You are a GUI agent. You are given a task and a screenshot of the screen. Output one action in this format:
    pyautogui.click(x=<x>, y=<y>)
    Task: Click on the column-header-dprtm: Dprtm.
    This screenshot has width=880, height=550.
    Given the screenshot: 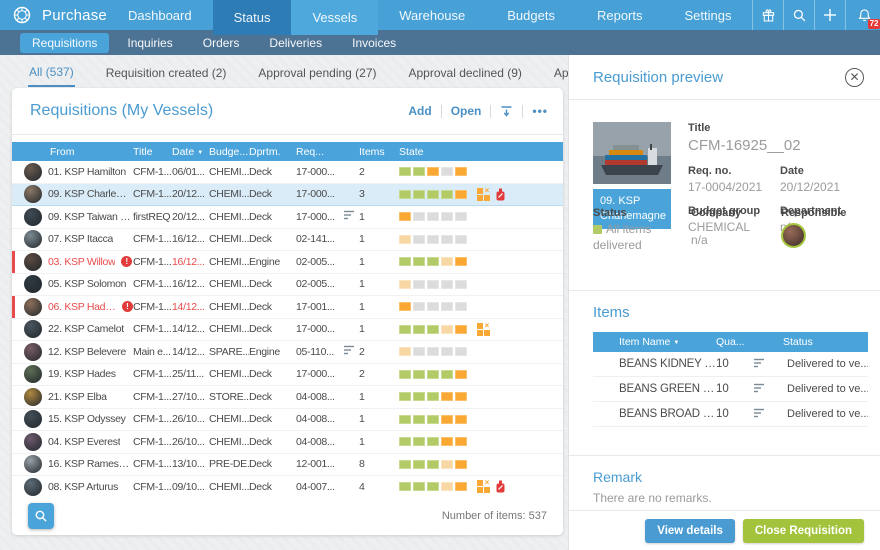 What is the action you would take?
    pyautogui.click(x=272, y=152)
    